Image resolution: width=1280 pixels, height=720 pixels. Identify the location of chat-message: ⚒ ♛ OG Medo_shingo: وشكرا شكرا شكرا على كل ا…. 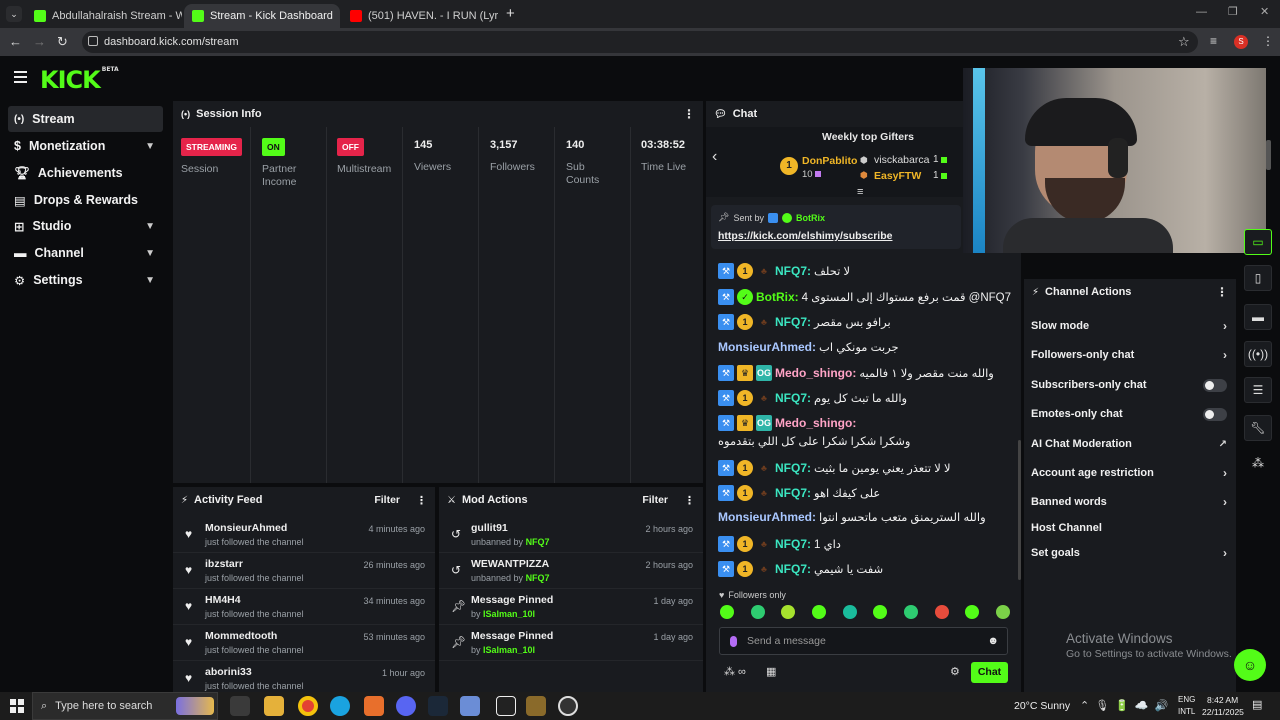
(863, 431).